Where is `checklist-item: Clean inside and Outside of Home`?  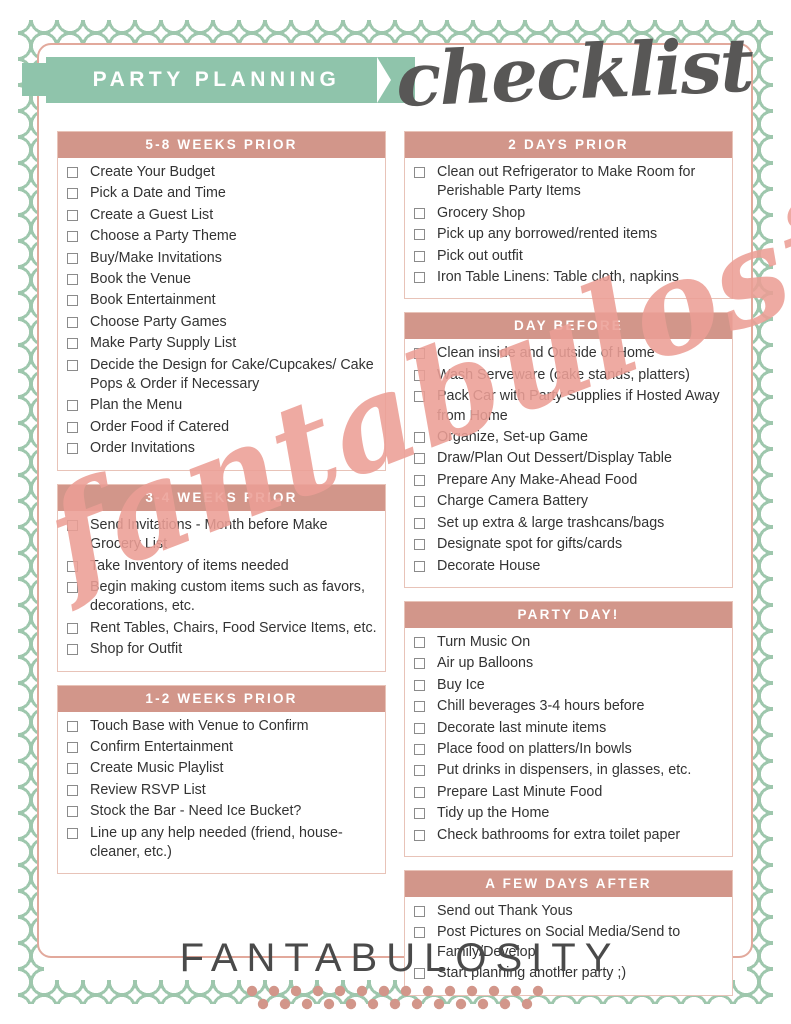 checklist-item: Clean inside and Outside of Home is located at coordinates (568, 353).